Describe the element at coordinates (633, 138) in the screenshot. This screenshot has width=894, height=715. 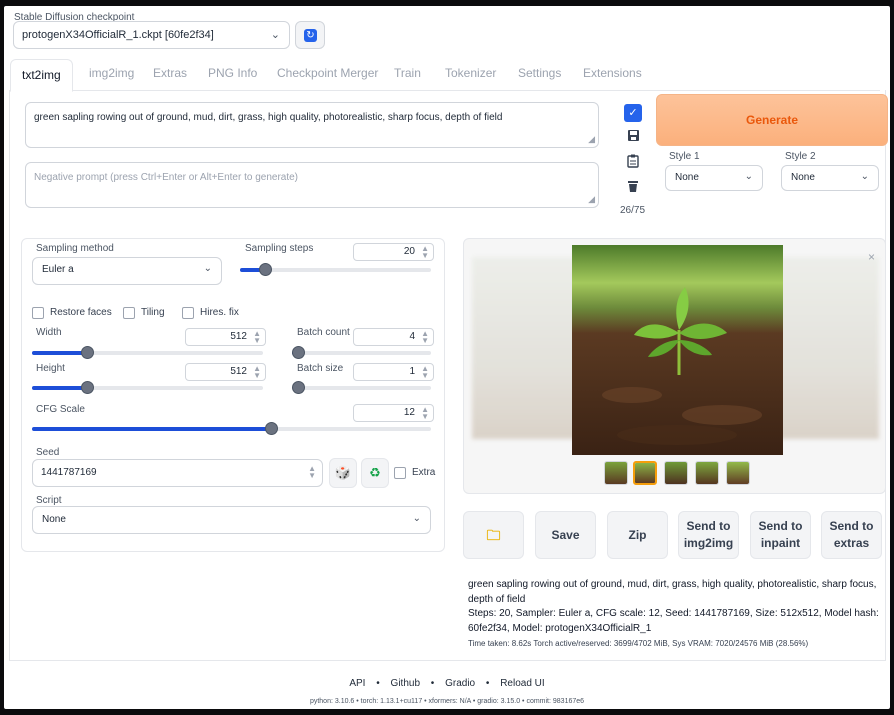
I see `save-icon` at that location.